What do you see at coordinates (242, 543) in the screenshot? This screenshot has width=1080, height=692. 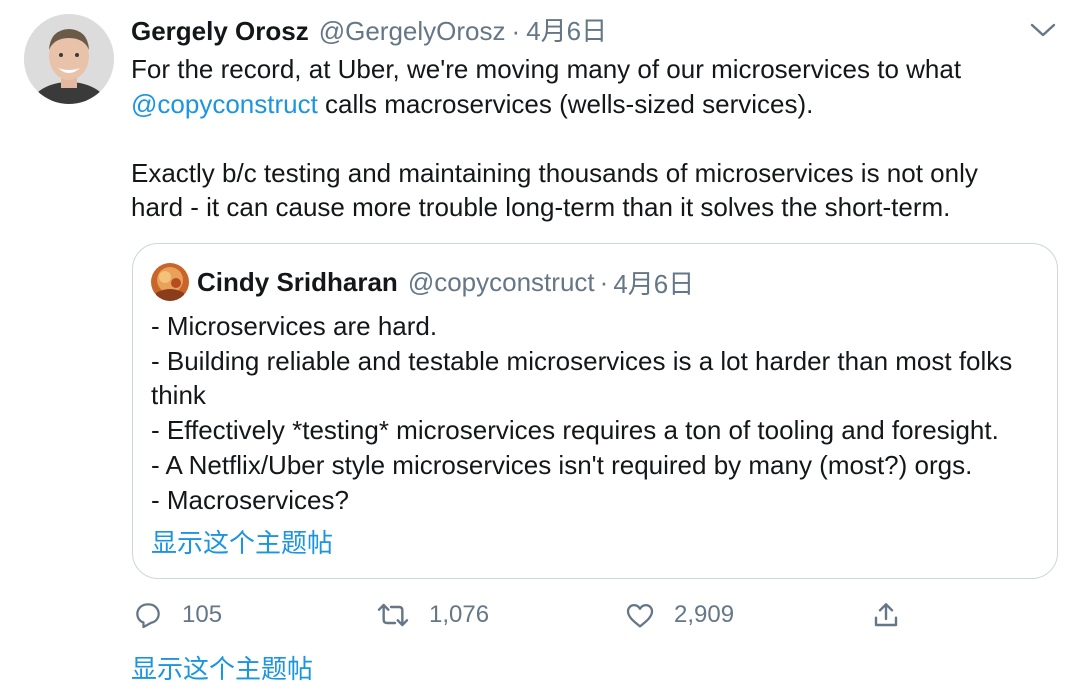 I see `quoted-show-thread-link: 显示这个主题帖` at bounding box center [242, 543].